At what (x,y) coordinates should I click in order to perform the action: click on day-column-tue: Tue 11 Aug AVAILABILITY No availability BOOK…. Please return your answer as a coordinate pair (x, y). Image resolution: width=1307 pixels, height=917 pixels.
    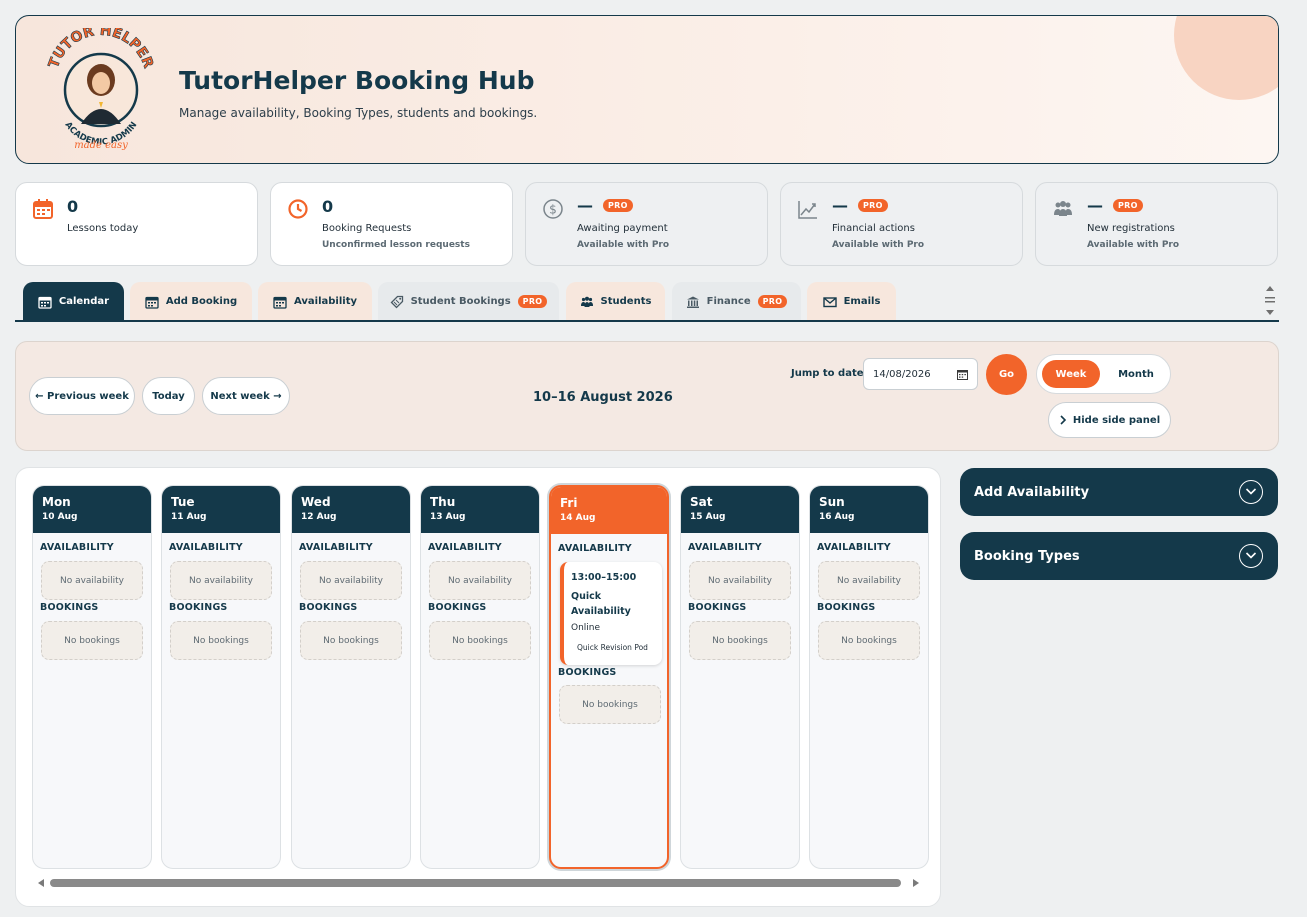
    Looking at the image, I should click on (221, 677).